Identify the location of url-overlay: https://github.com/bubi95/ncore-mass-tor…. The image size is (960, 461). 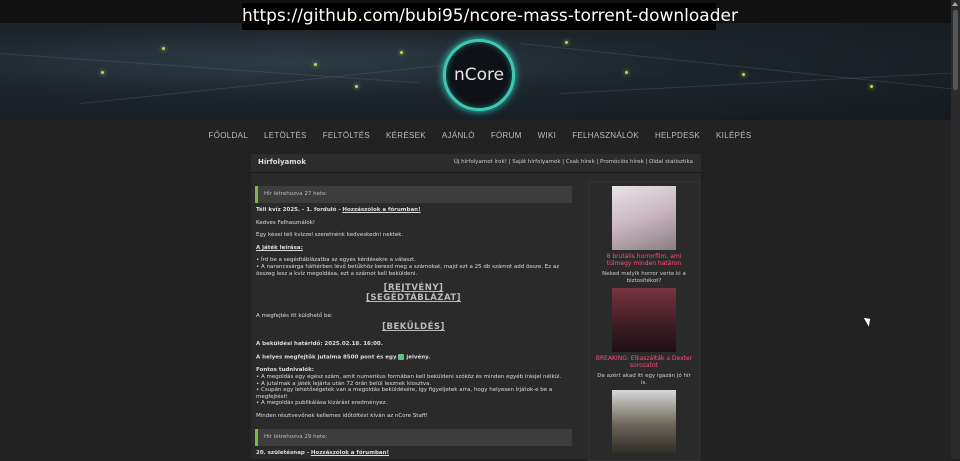
(490, 16).